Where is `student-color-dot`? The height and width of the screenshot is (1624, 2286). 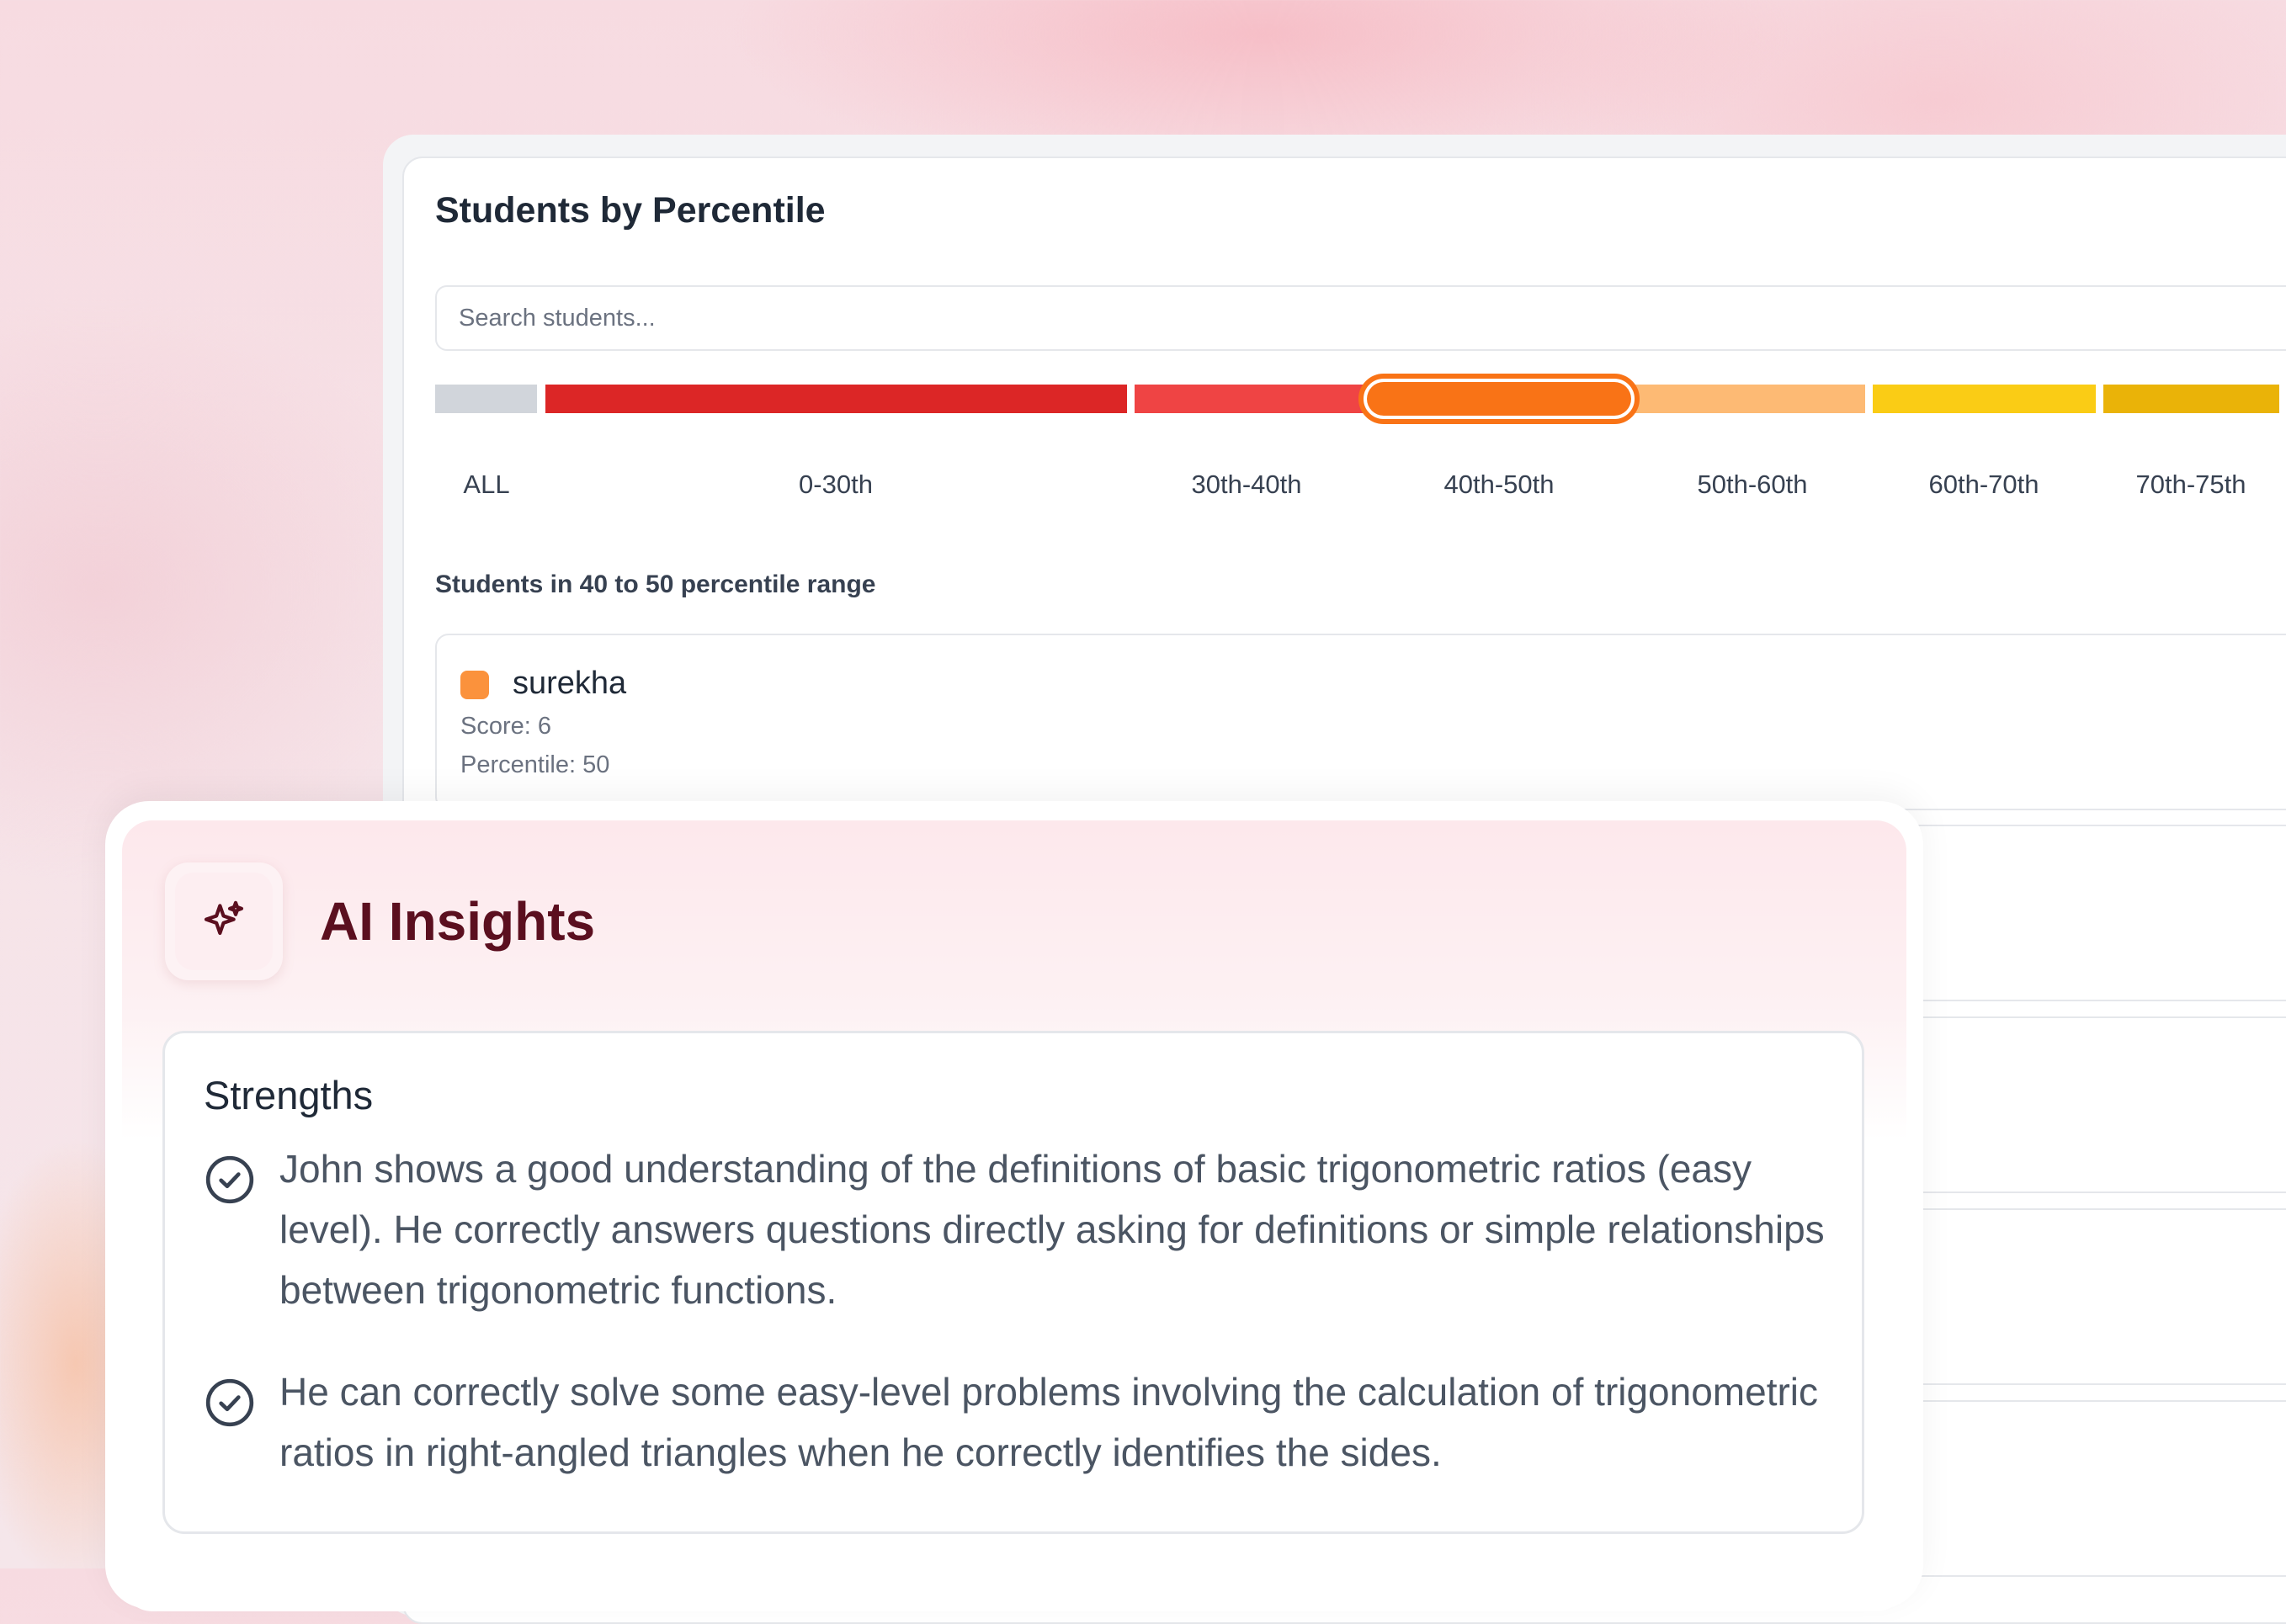 student-color-dot is located at coordinates (475, 685).